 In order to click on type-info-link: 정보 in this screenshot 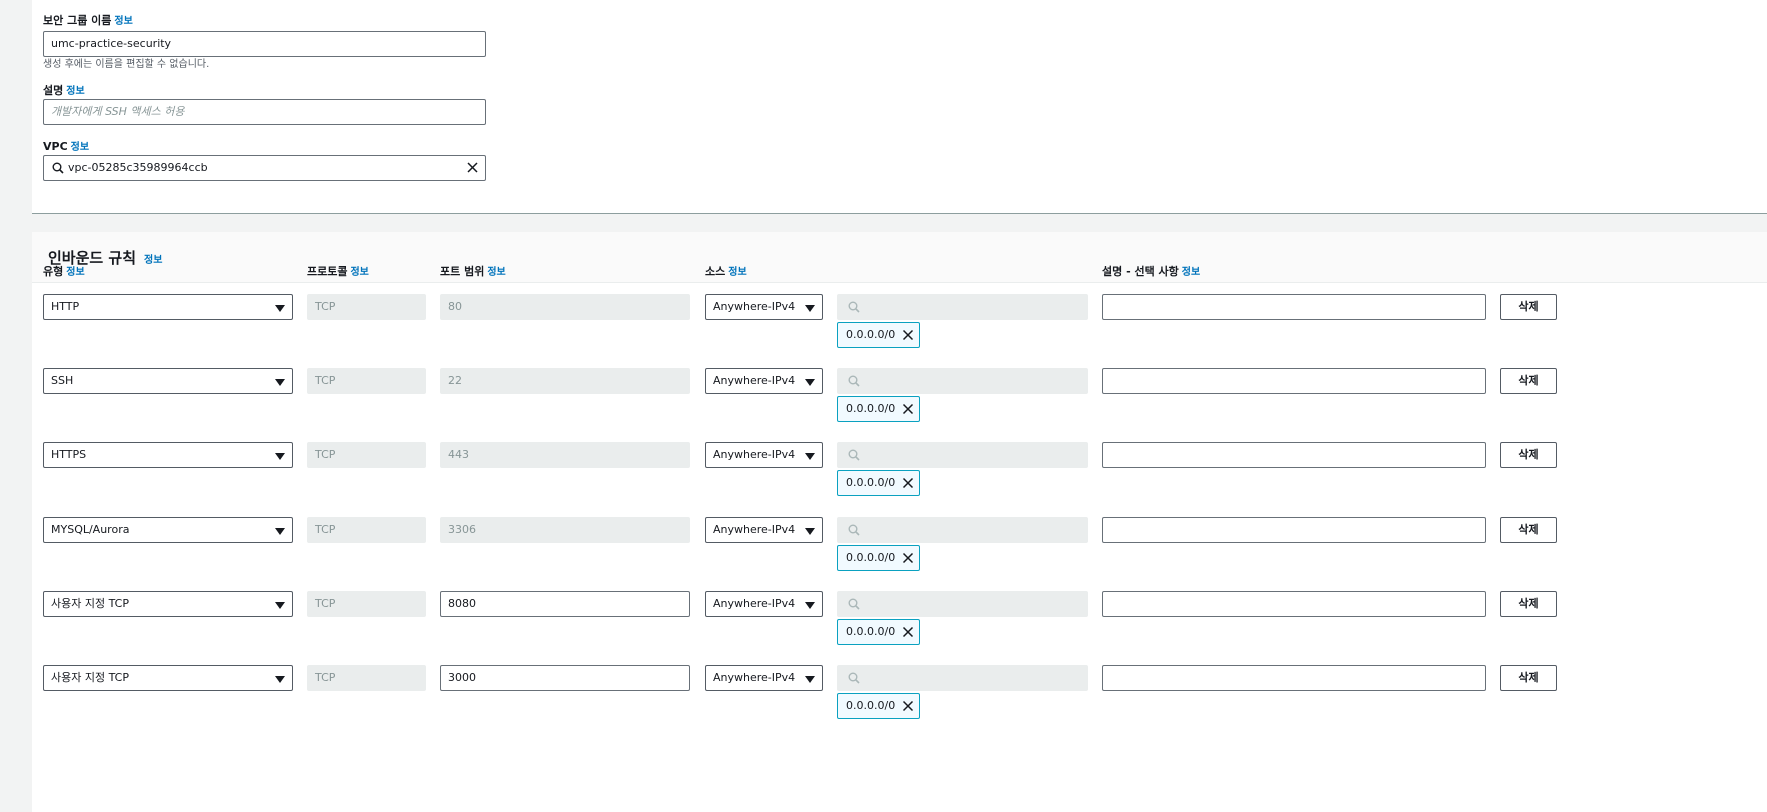, I will do `click(75, 272)`.